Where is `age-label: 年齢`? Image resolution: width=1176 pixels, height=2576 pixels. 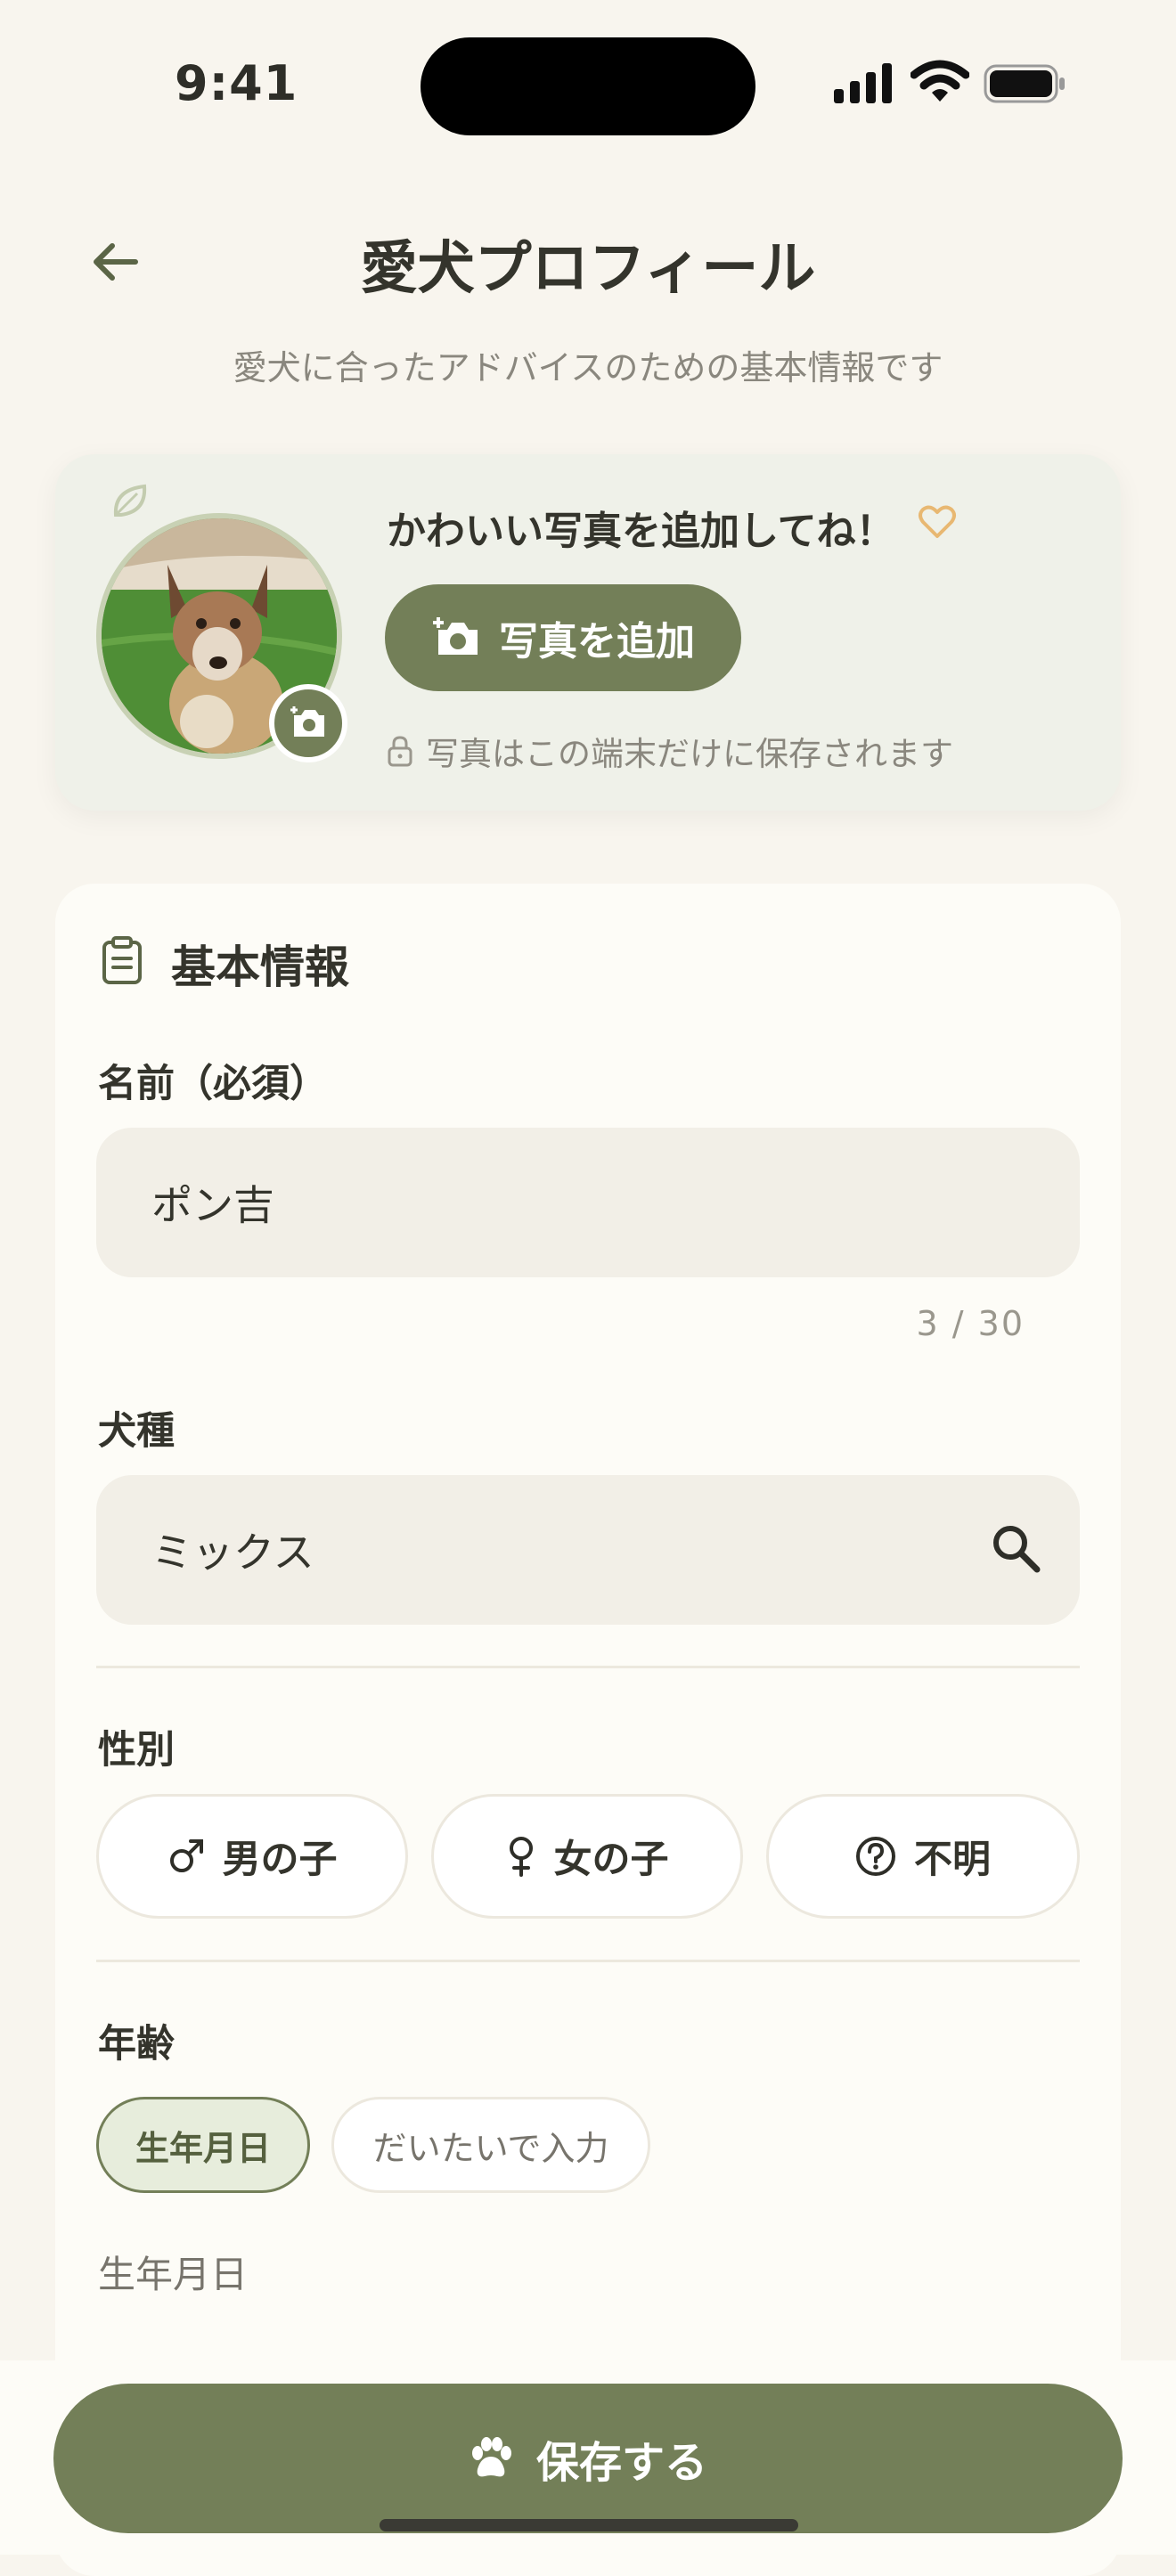 age-label: 年齢 is located at coordinates (136, 2045).